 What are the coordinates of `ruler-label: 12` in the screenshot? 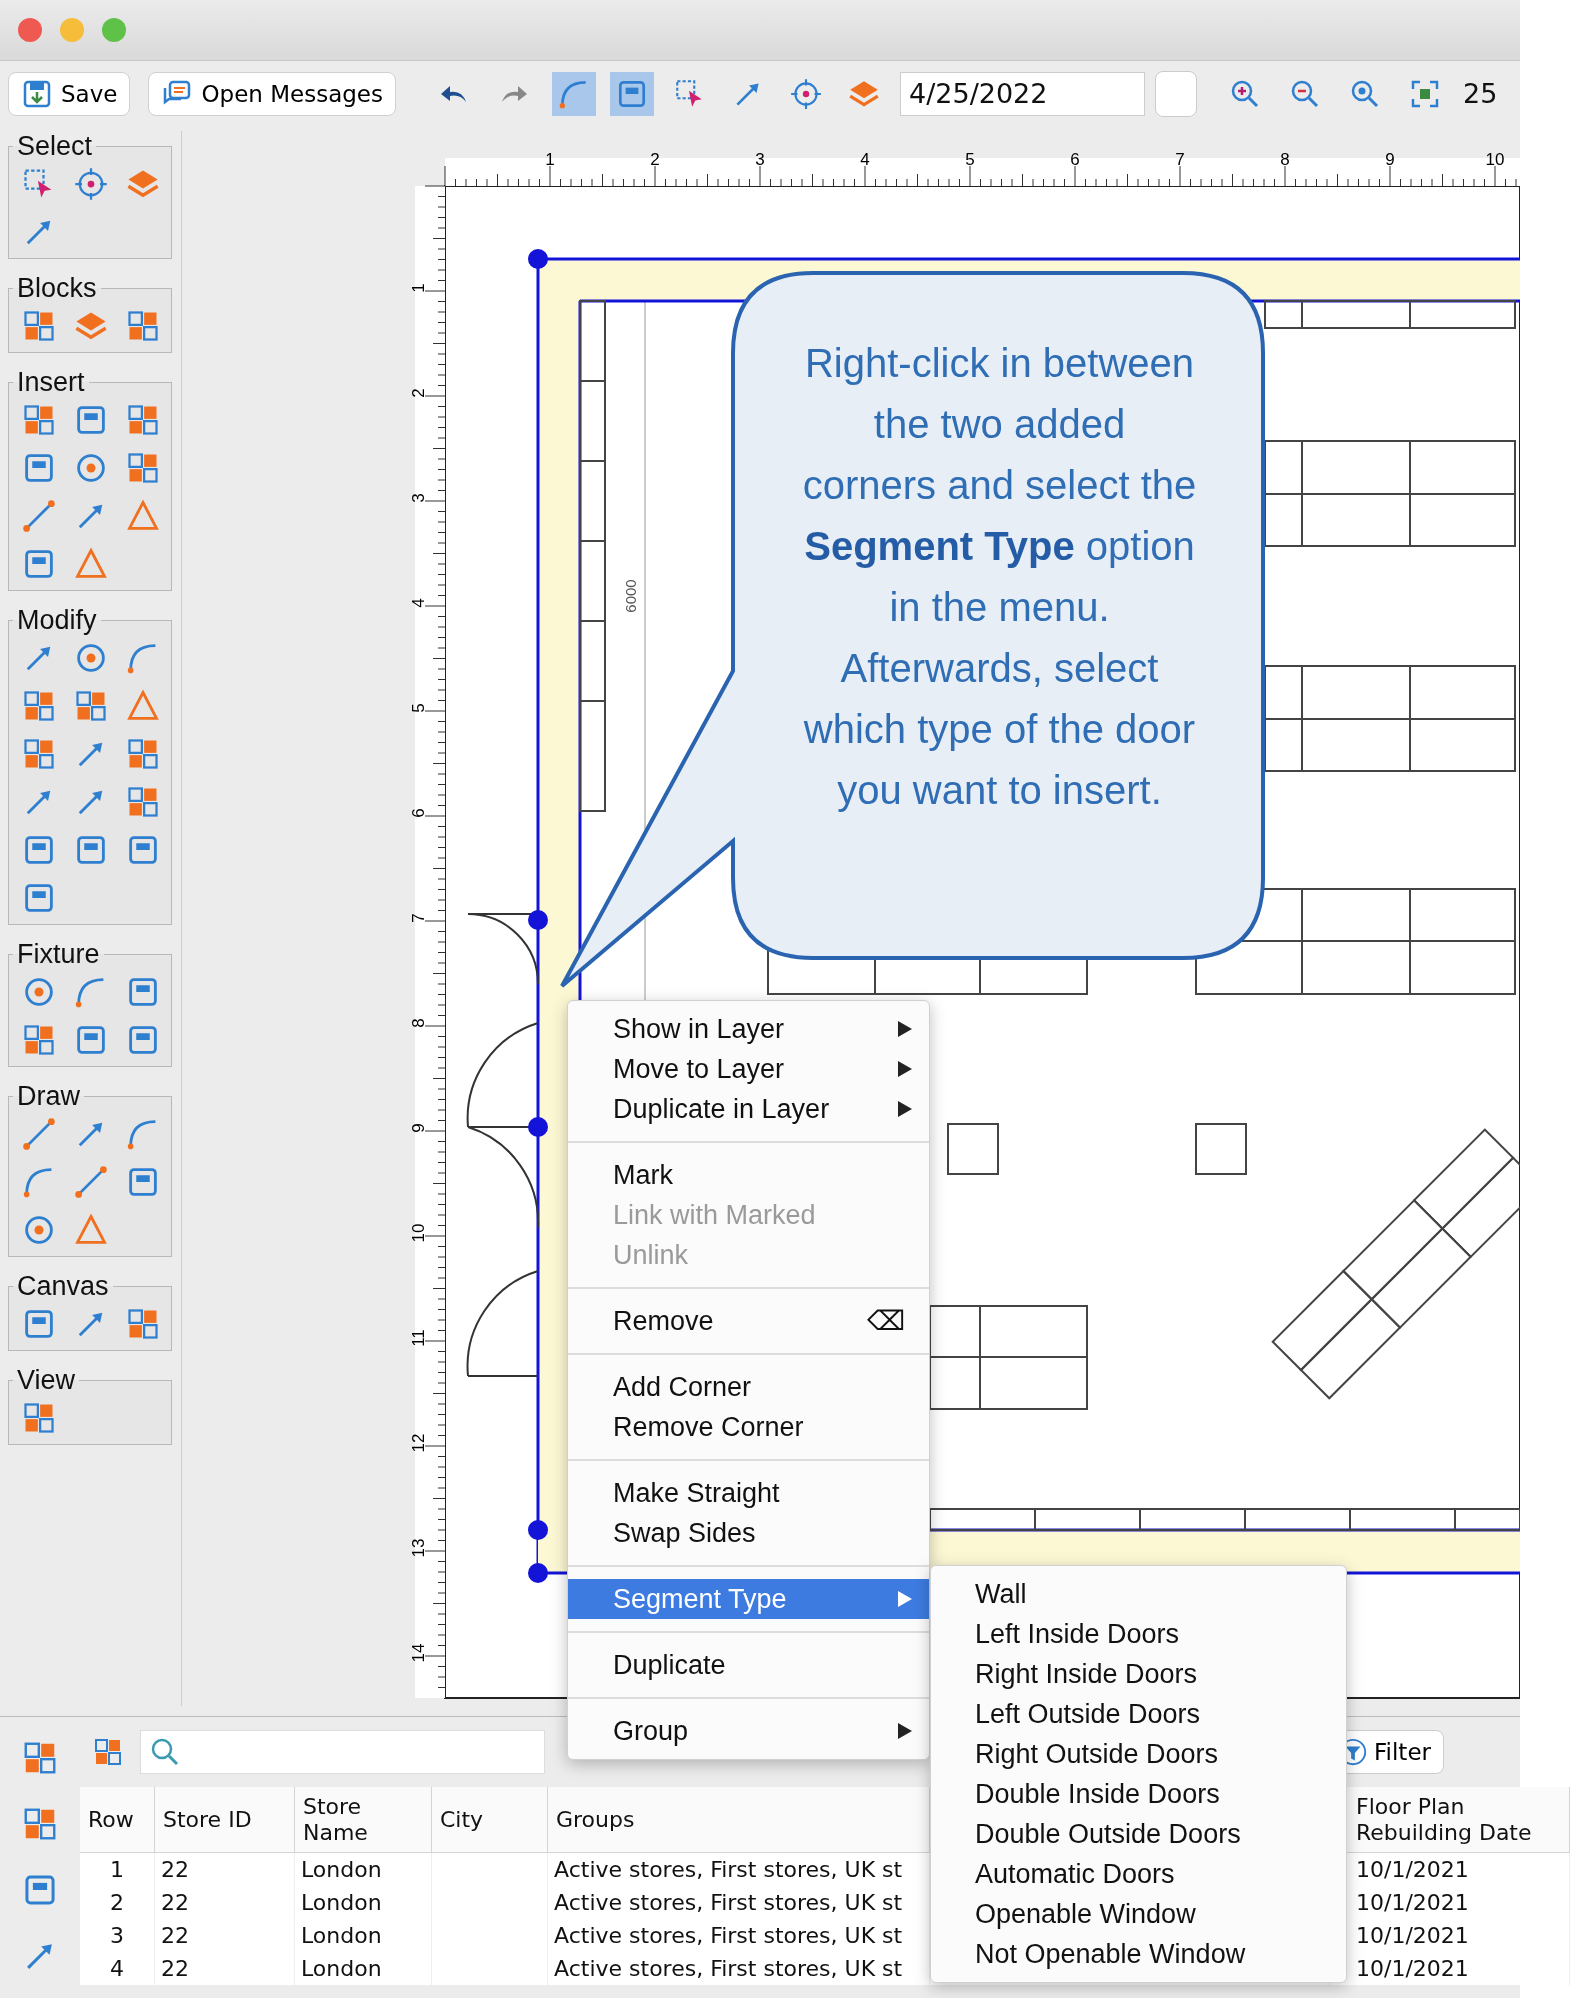 It's located at (418, 1443).